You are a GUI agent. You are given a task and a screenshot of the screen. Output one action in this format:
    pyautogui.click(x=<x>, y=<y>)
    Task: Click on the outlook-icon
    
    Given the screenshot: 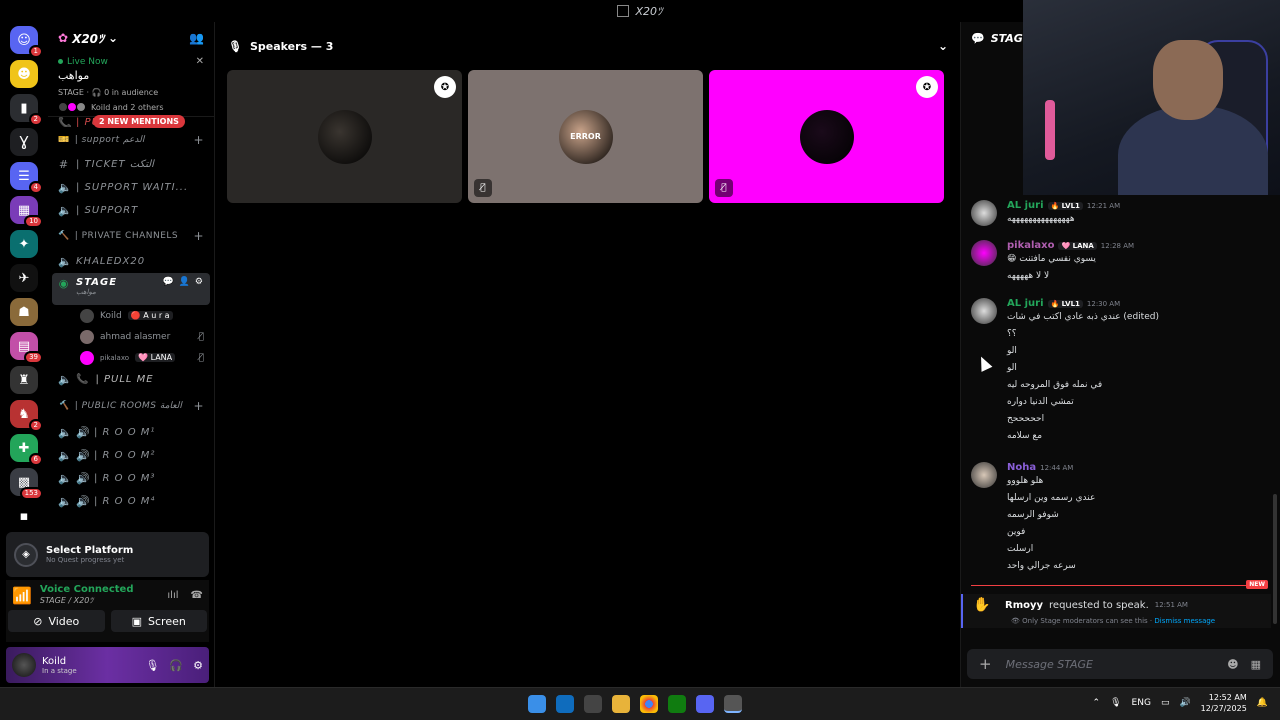 What is the action you would take?
    pyautogui.click(x=565, y=704)
    